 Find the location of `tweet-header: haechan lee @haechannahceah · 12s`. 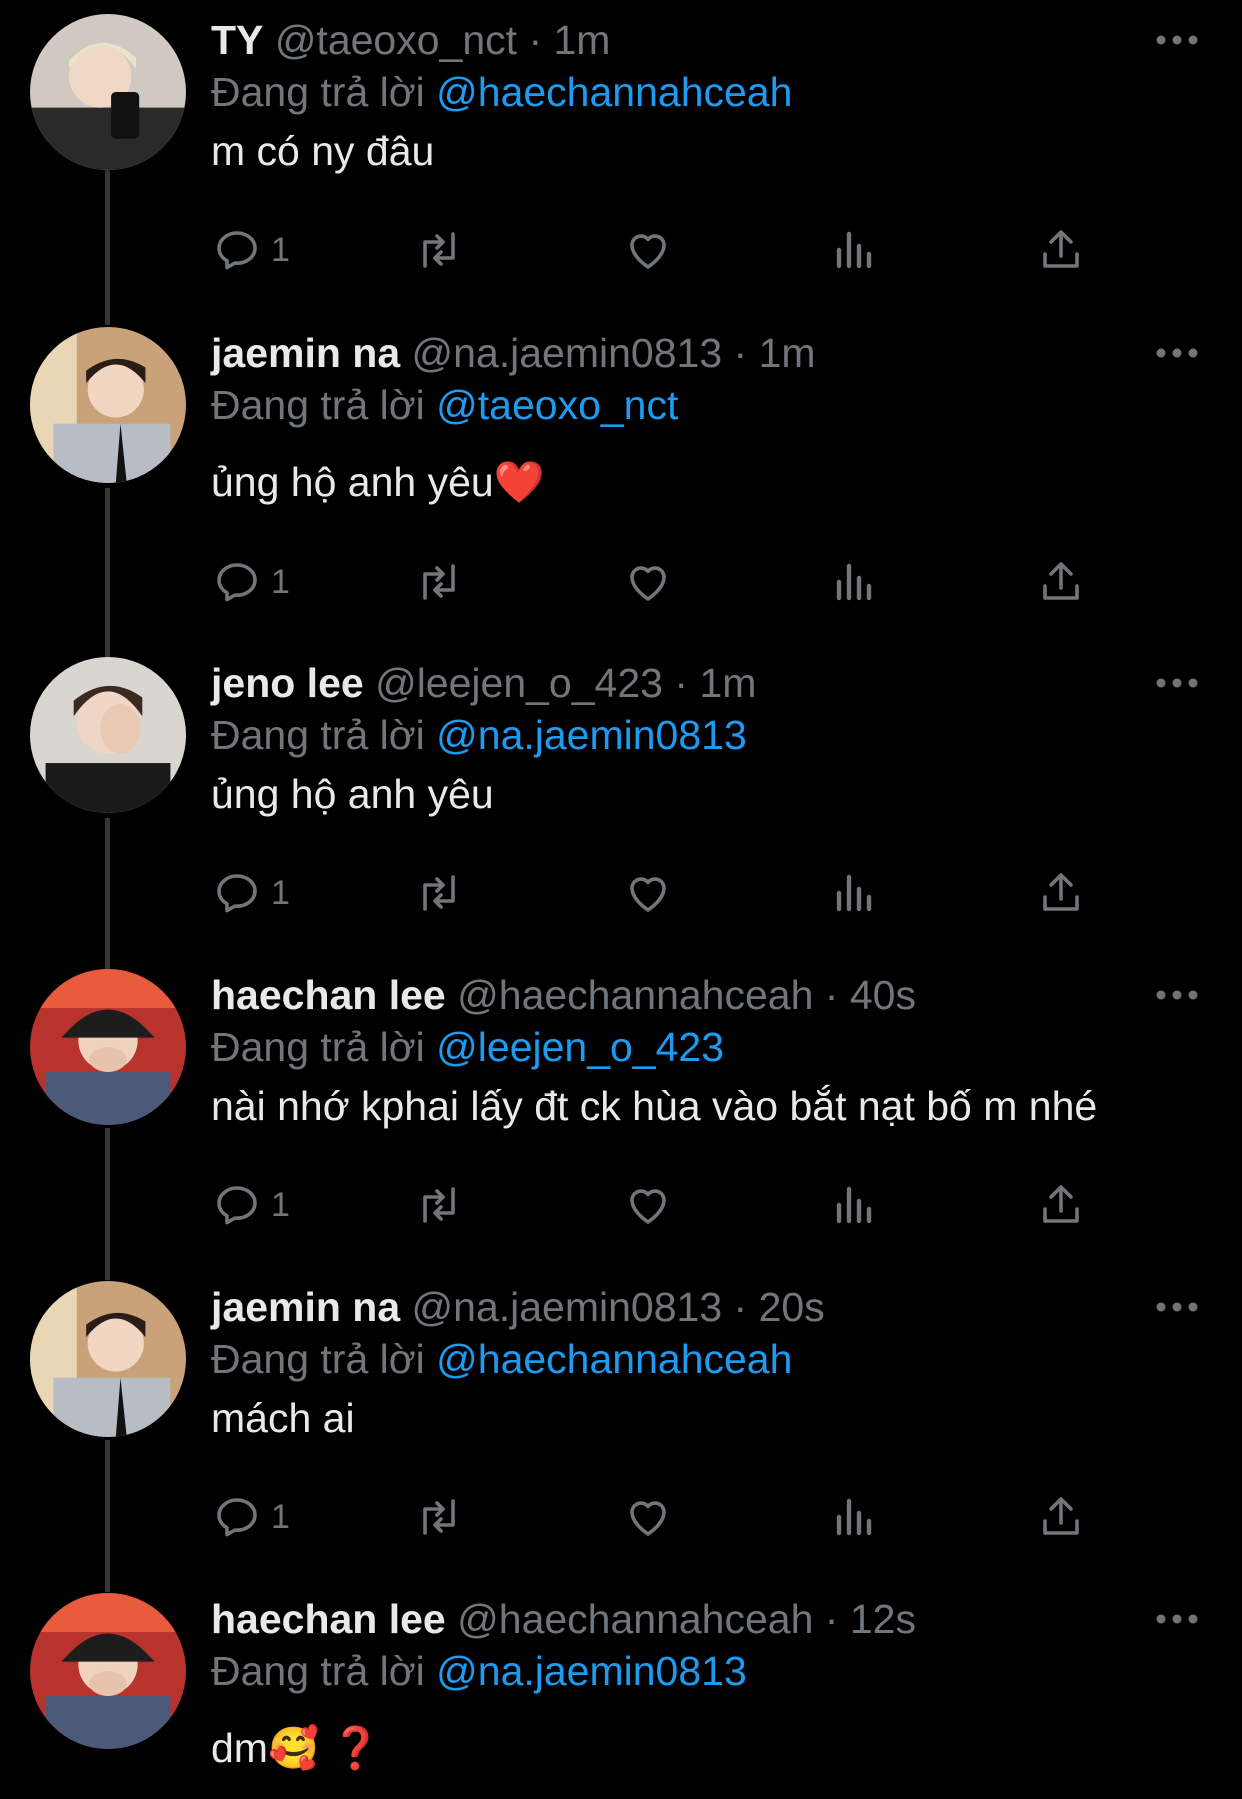

tweet-header: haechan lee @haechannahceah · 12s is located at coordinates (706, 1619).